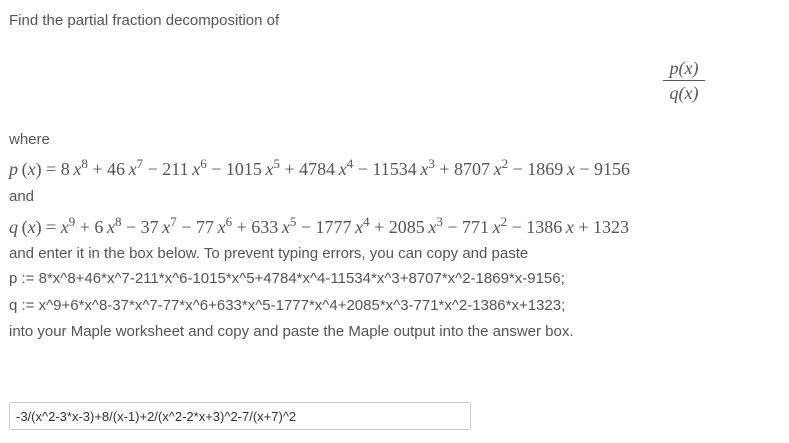 Image resolution: width=789 pixels, height=443 pixels. What do you see at coordinates (29, 139) in the screenshot?
I see `where-label: where` at bounding box center [29, 139].